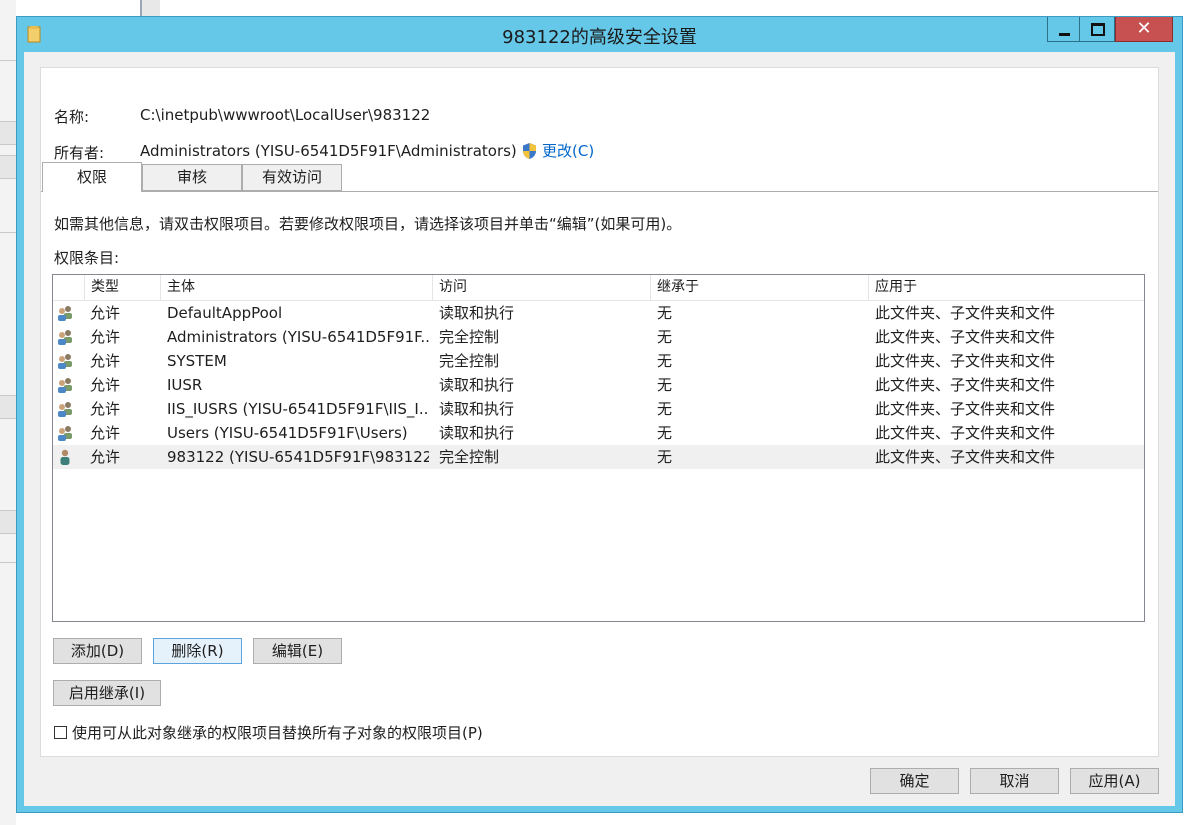 The width and height of the screenshot is (1201, 825). Describe the element at coordinates (185, 385) in the screenshot. I see `cell-principal: IUSR` at that location.